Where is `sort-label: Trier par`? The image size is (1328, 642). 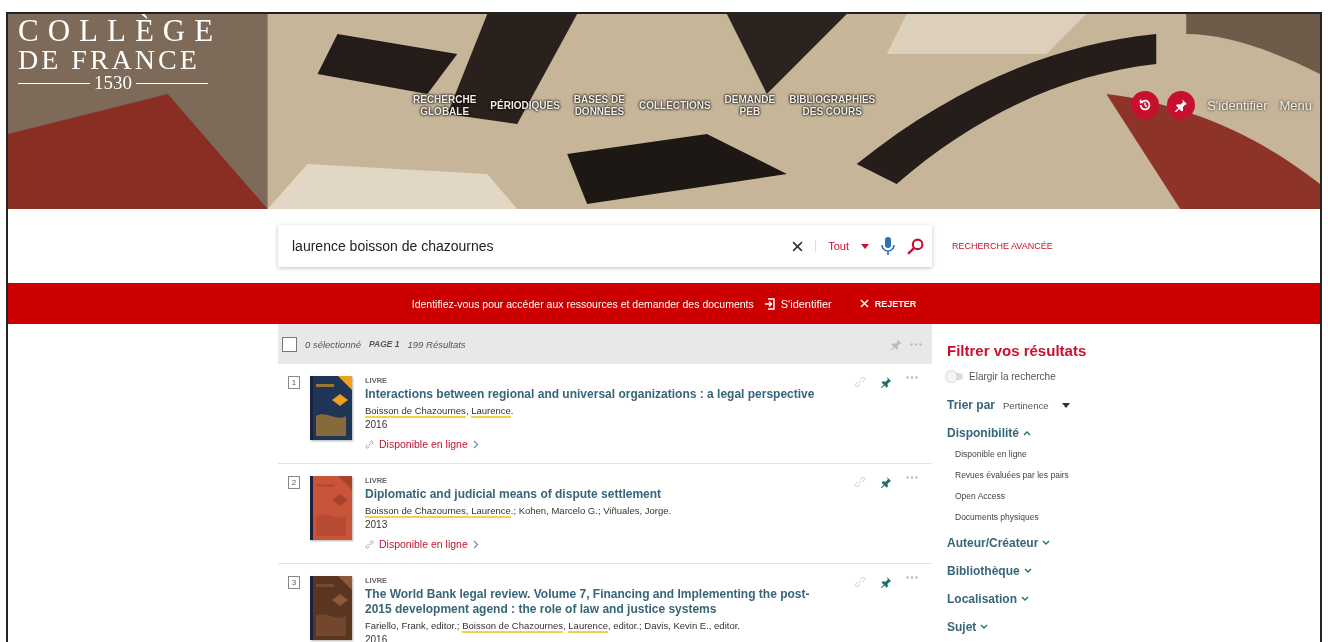 sort-label: Trier par is located at coordinates (971, 405).